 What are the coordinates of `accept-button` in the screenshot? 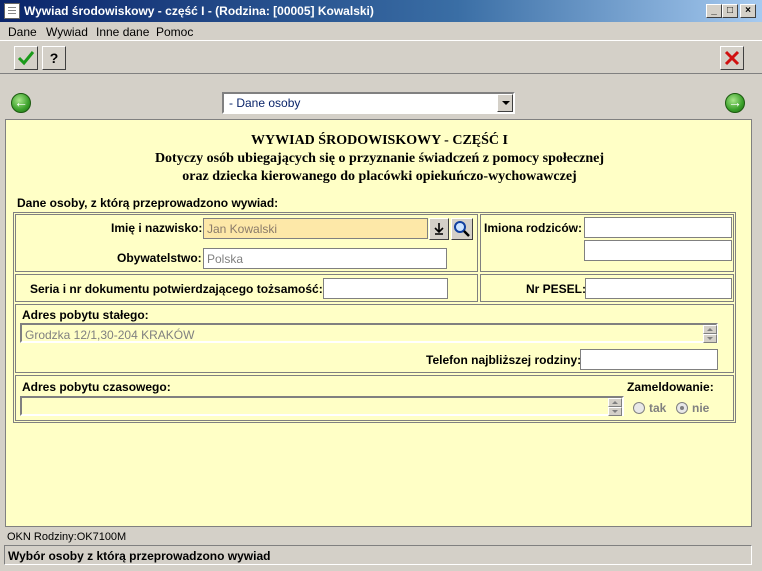 It's located at (26, 58).